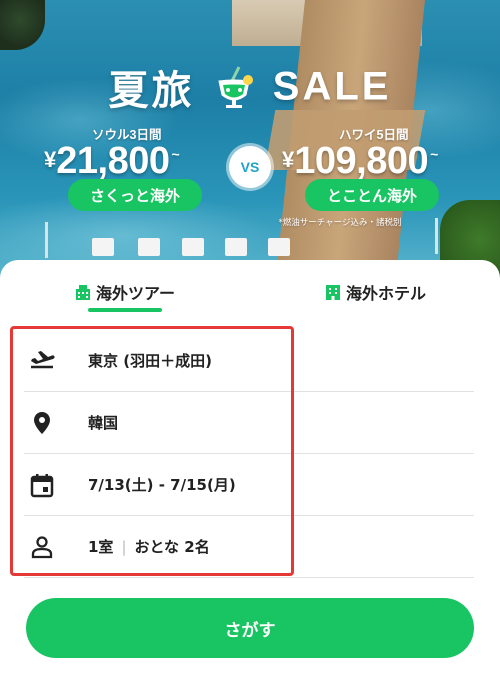 Image resolution: width=500 pixels, height=691 pixels. Describe the element at coordinates (333, 292) in the screenshot. I see `hotel-building-icon` at that location.